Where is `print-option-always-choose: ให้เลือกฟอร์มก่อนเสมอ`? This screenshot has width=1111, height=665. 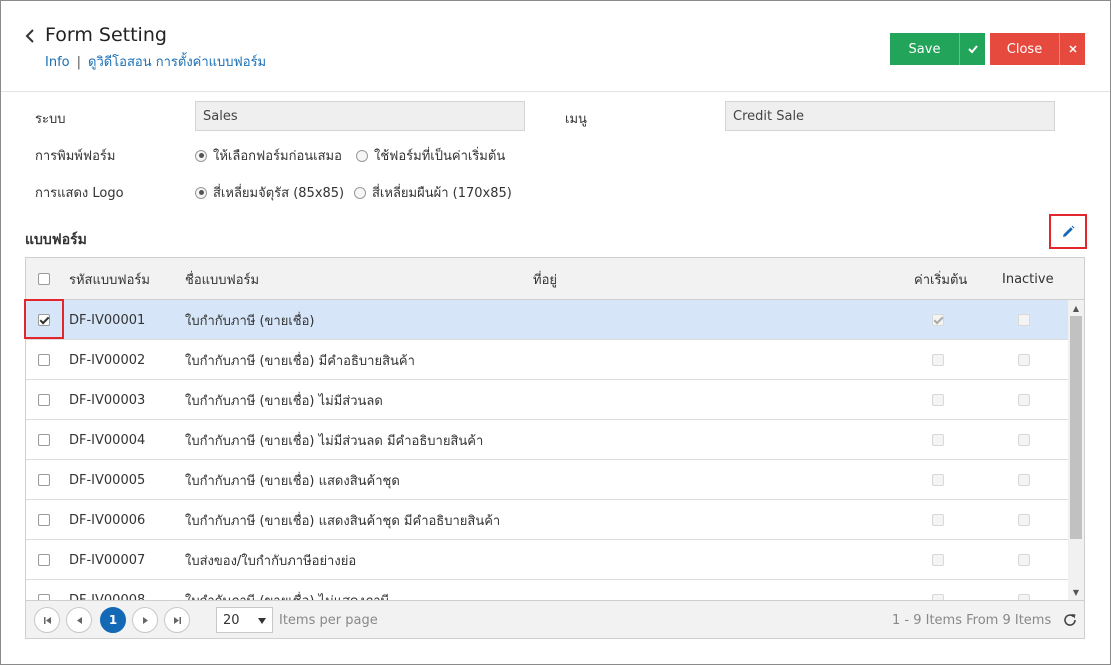 print-option-always-choose: ให้เลือกฟอร์มก่อนเสมอ is located at coordinates (268, 155).